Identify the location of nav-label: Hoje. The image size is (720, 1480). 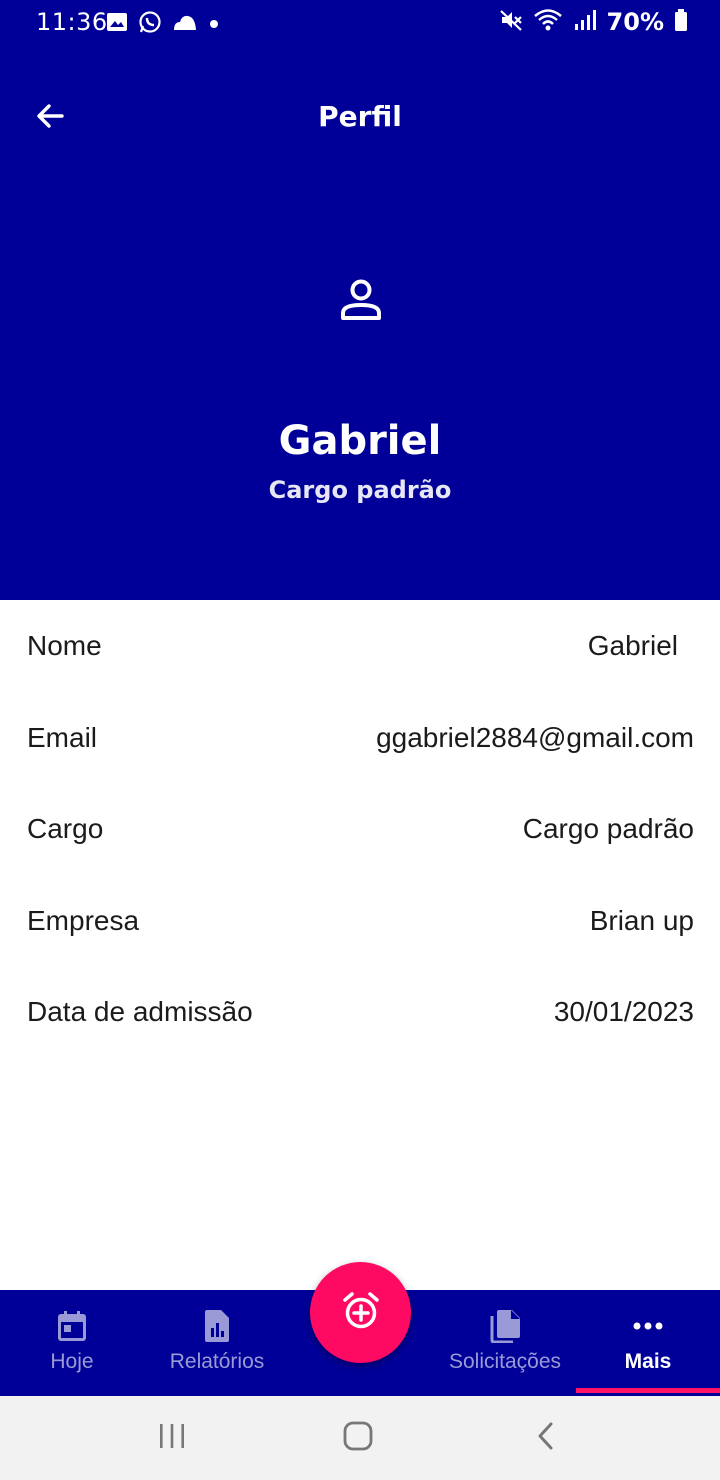
(72, 1361).